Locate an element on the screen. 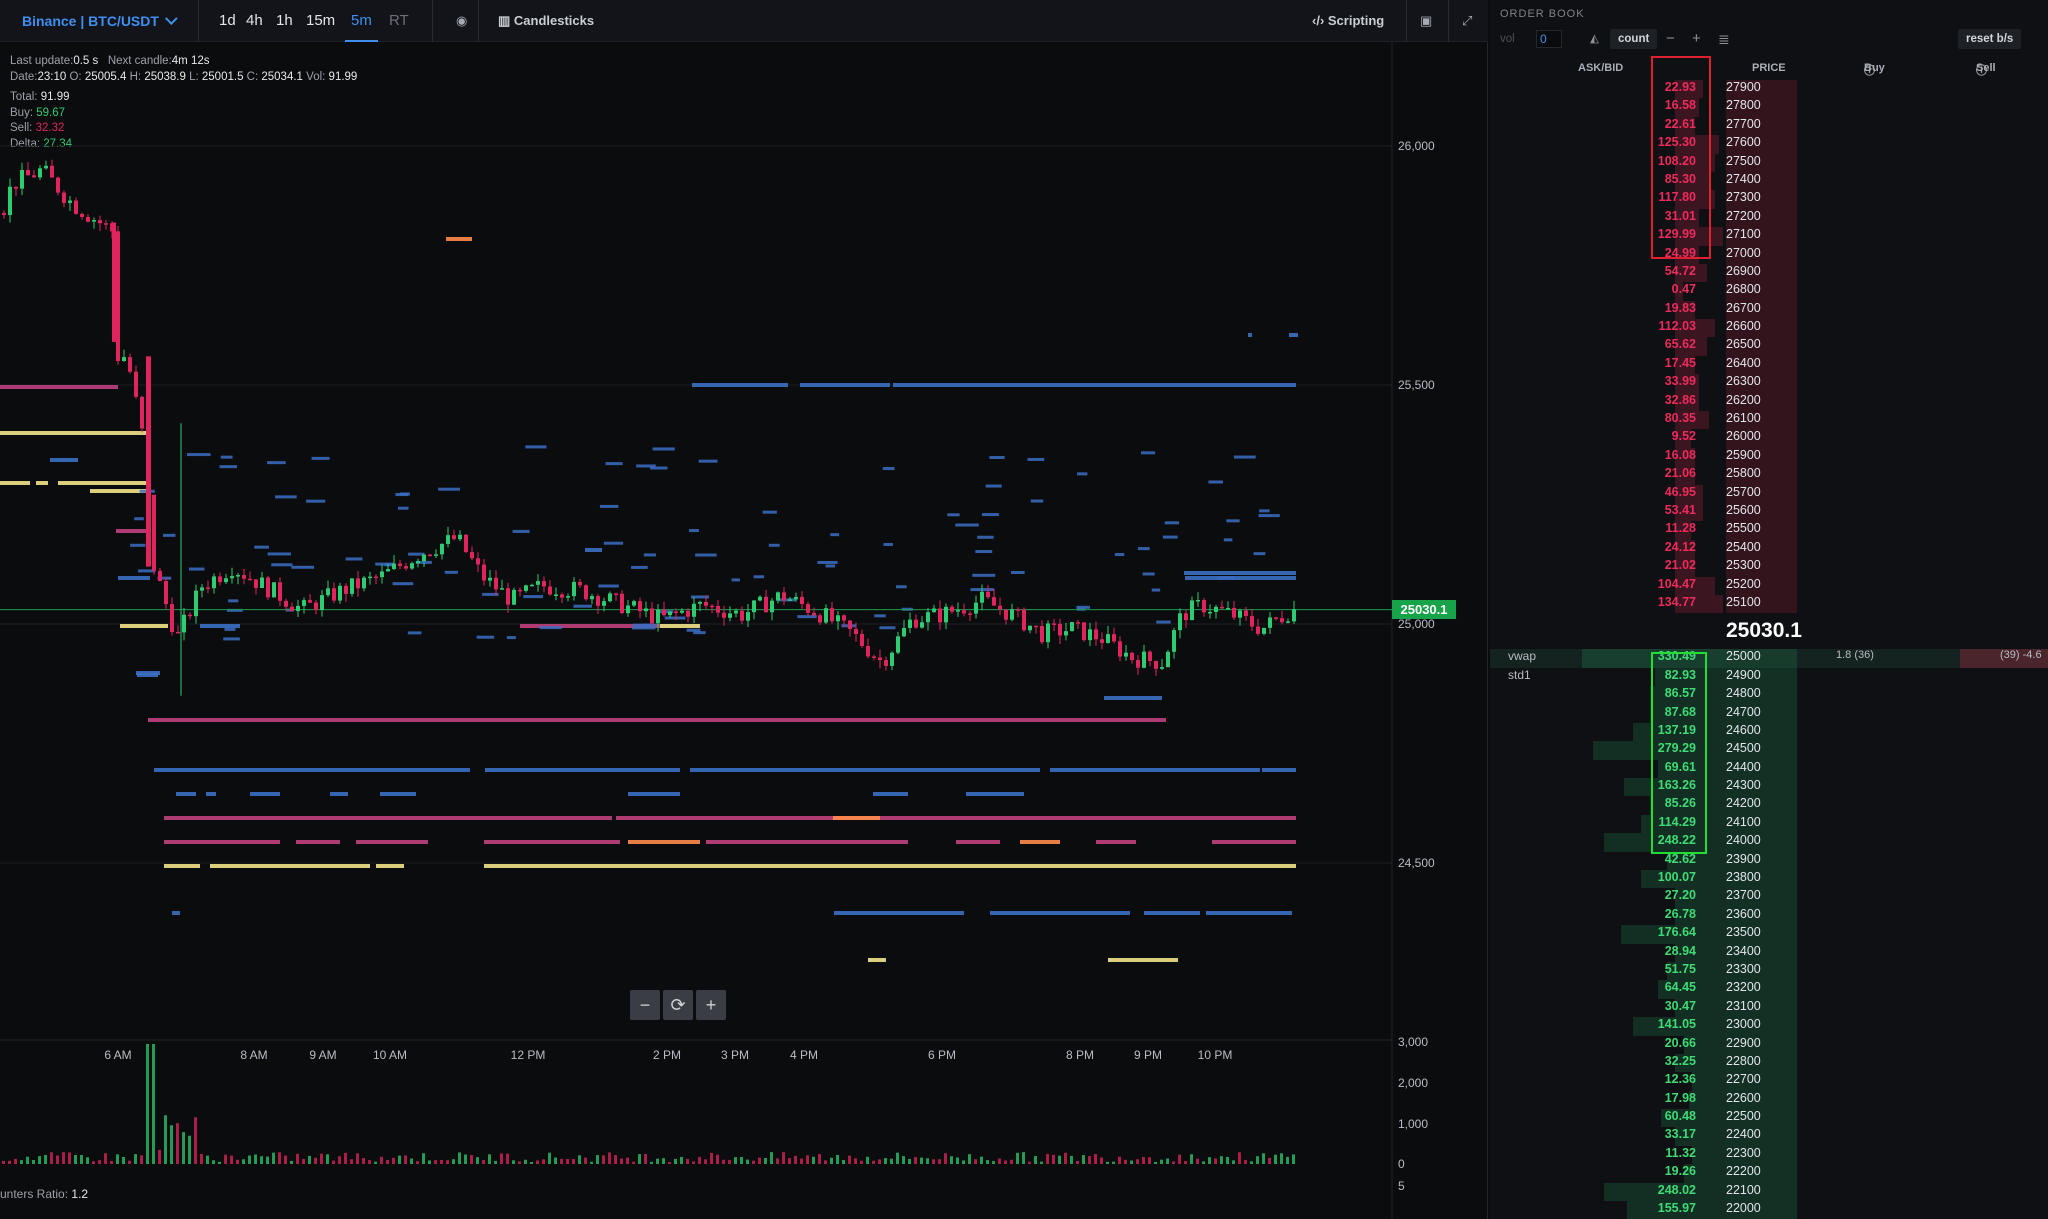  tab-1d: 1d is located at coordinates (227, 21).